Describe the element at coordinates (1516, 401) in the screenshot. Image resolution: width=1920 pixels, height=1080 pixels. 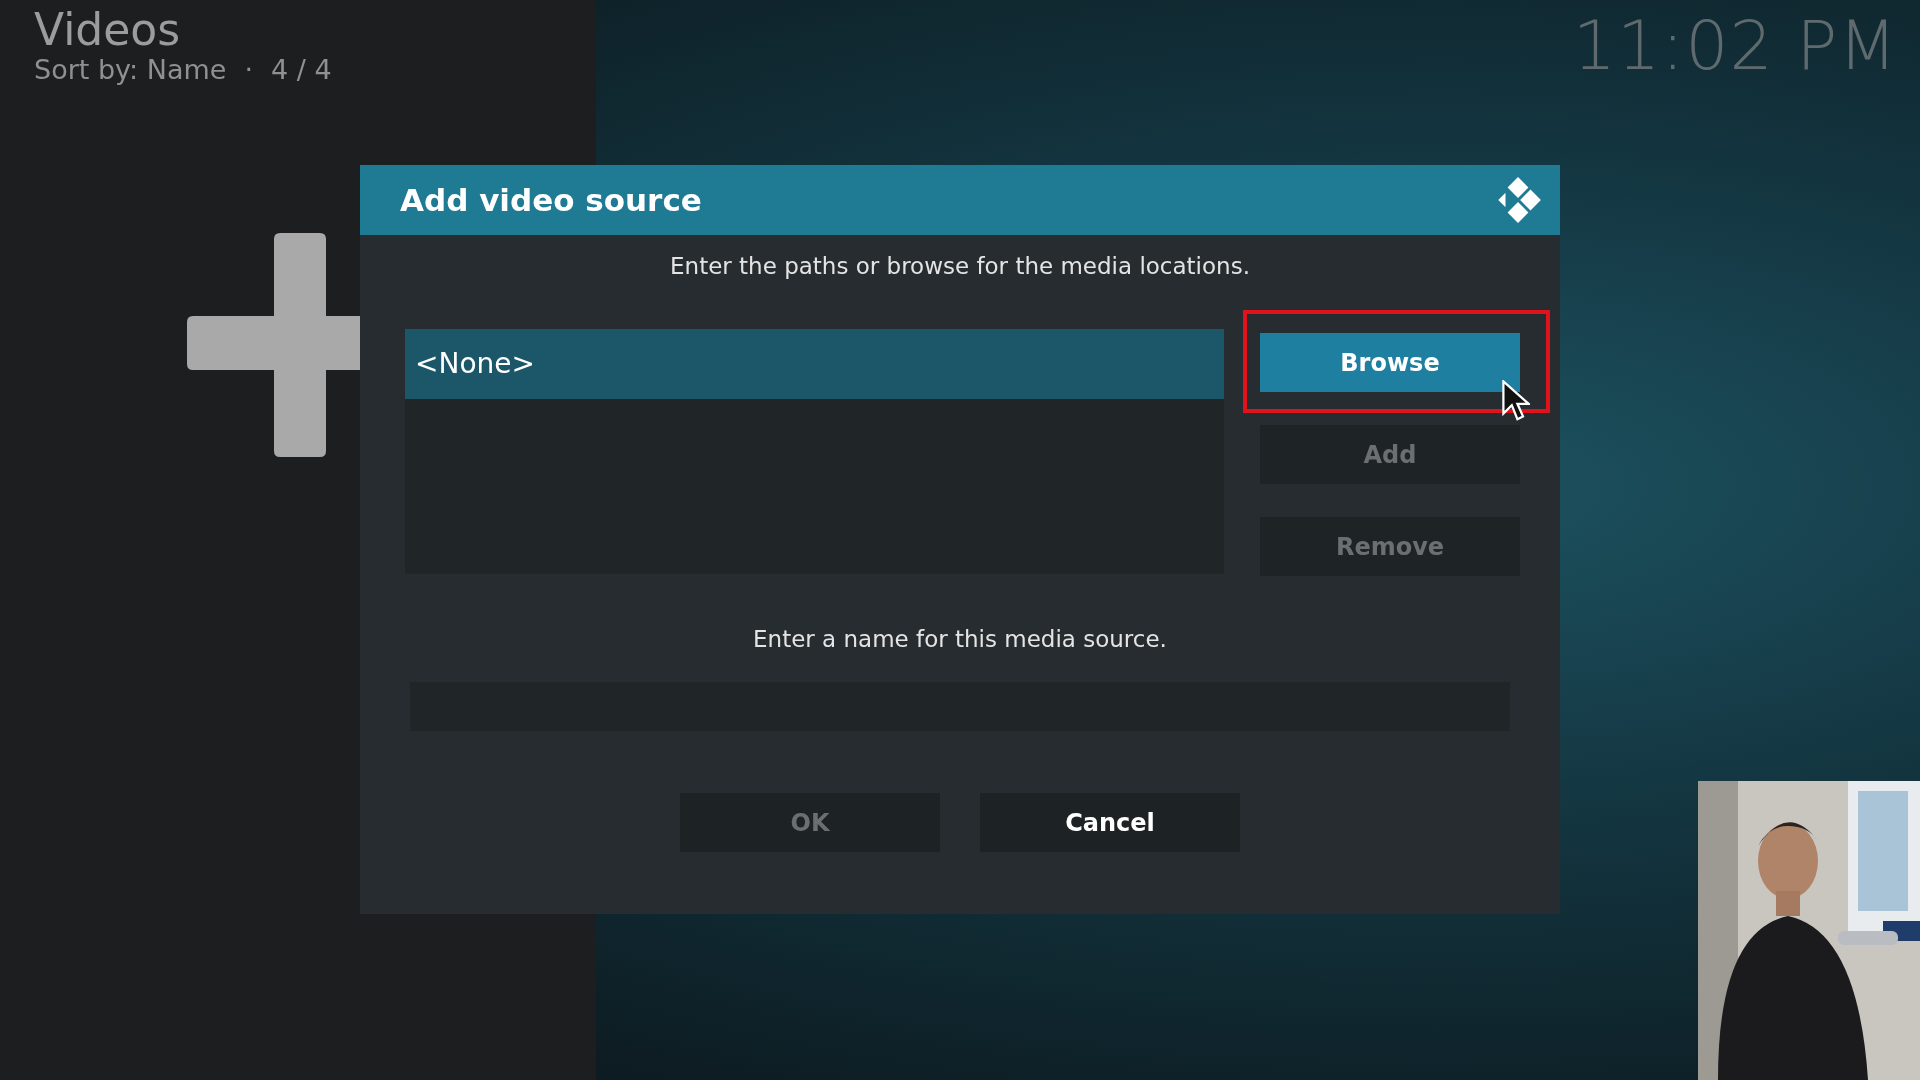
I see `mouse-pointer-icon` at that location.